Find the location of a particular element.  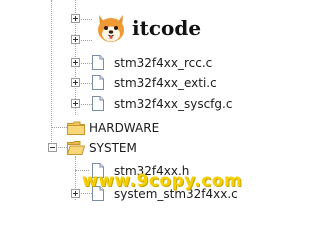

watermark-text: www.9copy.com is located at coordinates (162, 181).